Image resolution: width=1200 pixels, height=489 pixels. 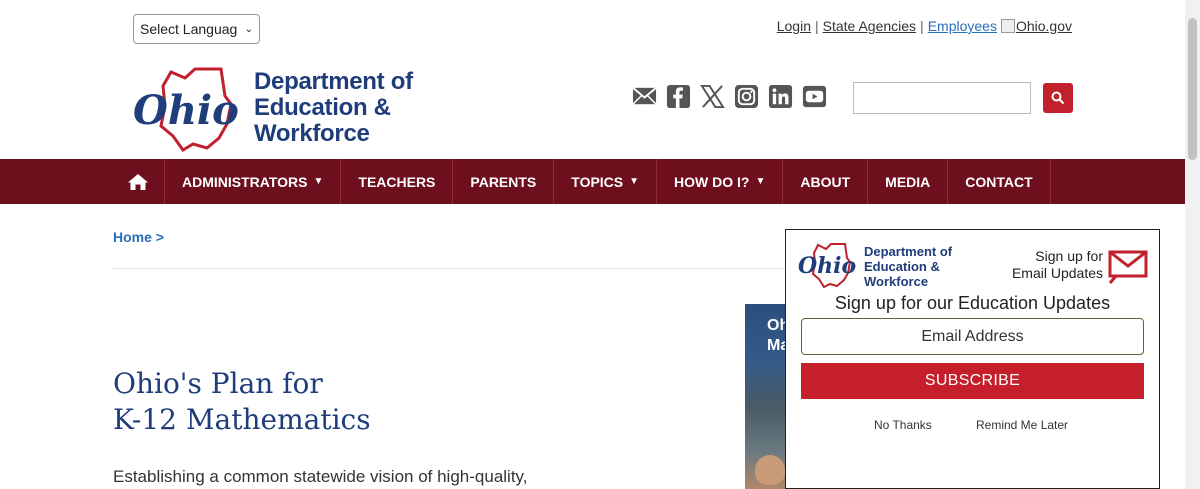 What do you see at coordinates (972, 336) in the screenshot?
I see `email-field: Email Address` at bounding box center [972, 336].